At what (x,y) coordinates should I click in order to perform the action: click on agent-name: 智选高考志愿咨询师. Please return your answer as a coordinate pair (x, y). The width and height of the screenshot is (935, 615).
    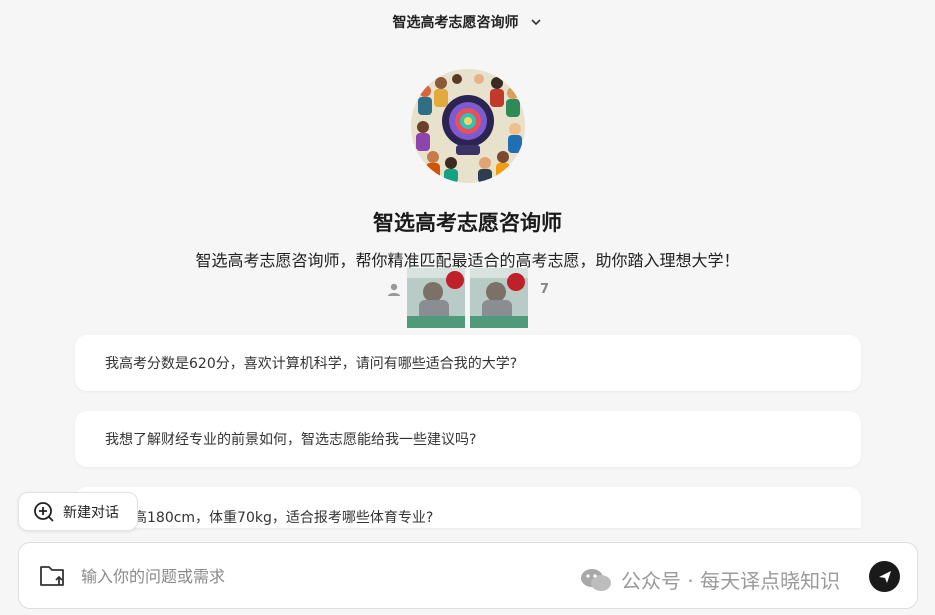
    Looking at the image, I should click on (467, 223).